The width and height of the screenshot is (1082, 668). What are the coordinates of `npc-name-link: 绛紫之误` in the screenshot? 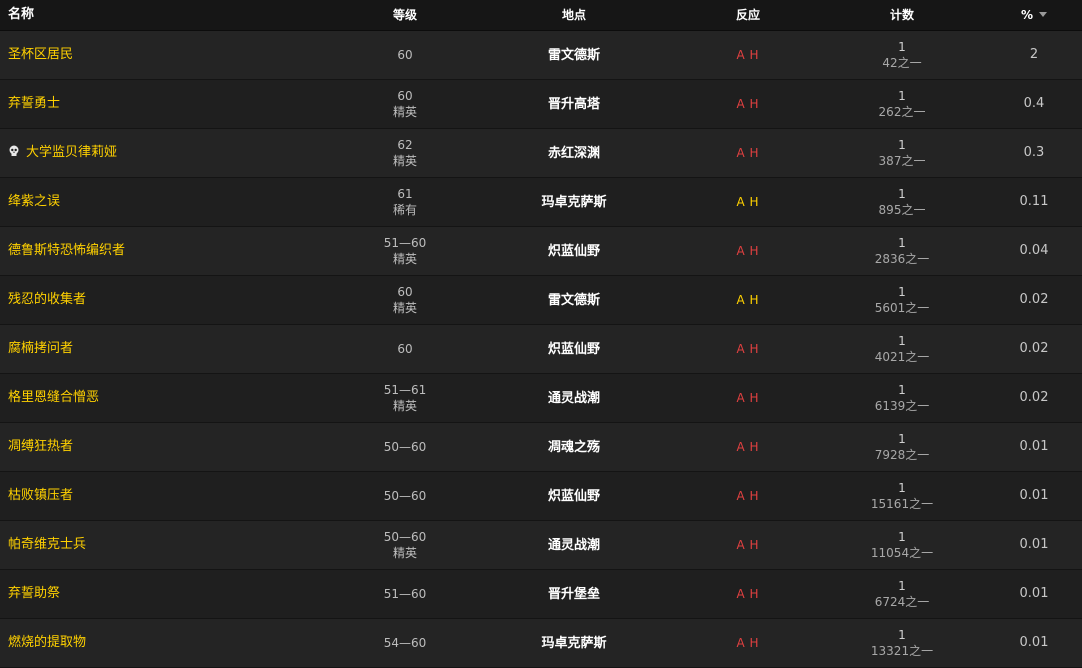 It's located at (34, 201).